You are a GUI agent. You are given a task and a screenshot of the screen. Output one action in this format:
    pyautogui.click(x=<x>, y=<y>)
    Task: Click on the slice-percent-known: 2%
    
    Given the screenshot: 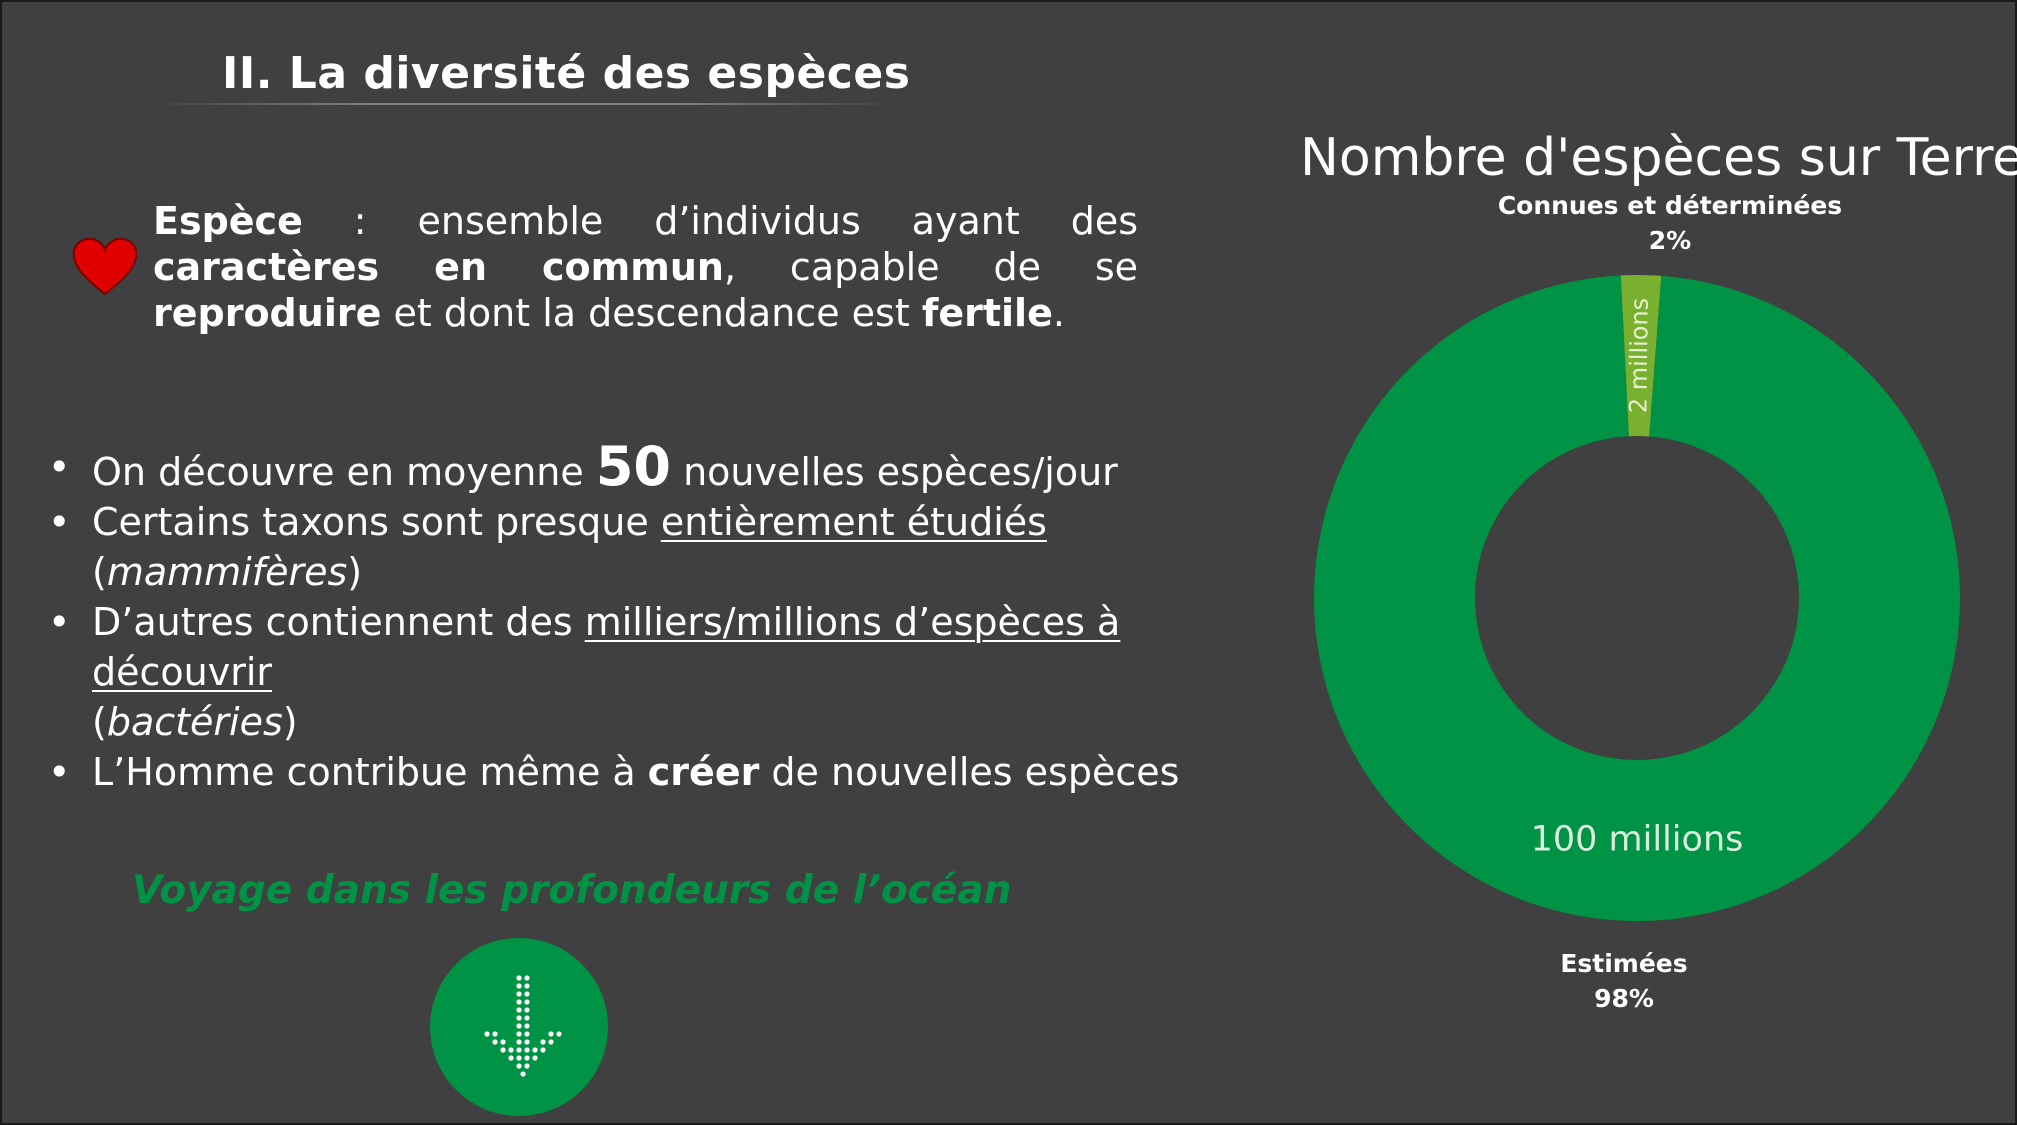 What is the action you would take?
    pyautogui.click(x=1670, y=240)
    